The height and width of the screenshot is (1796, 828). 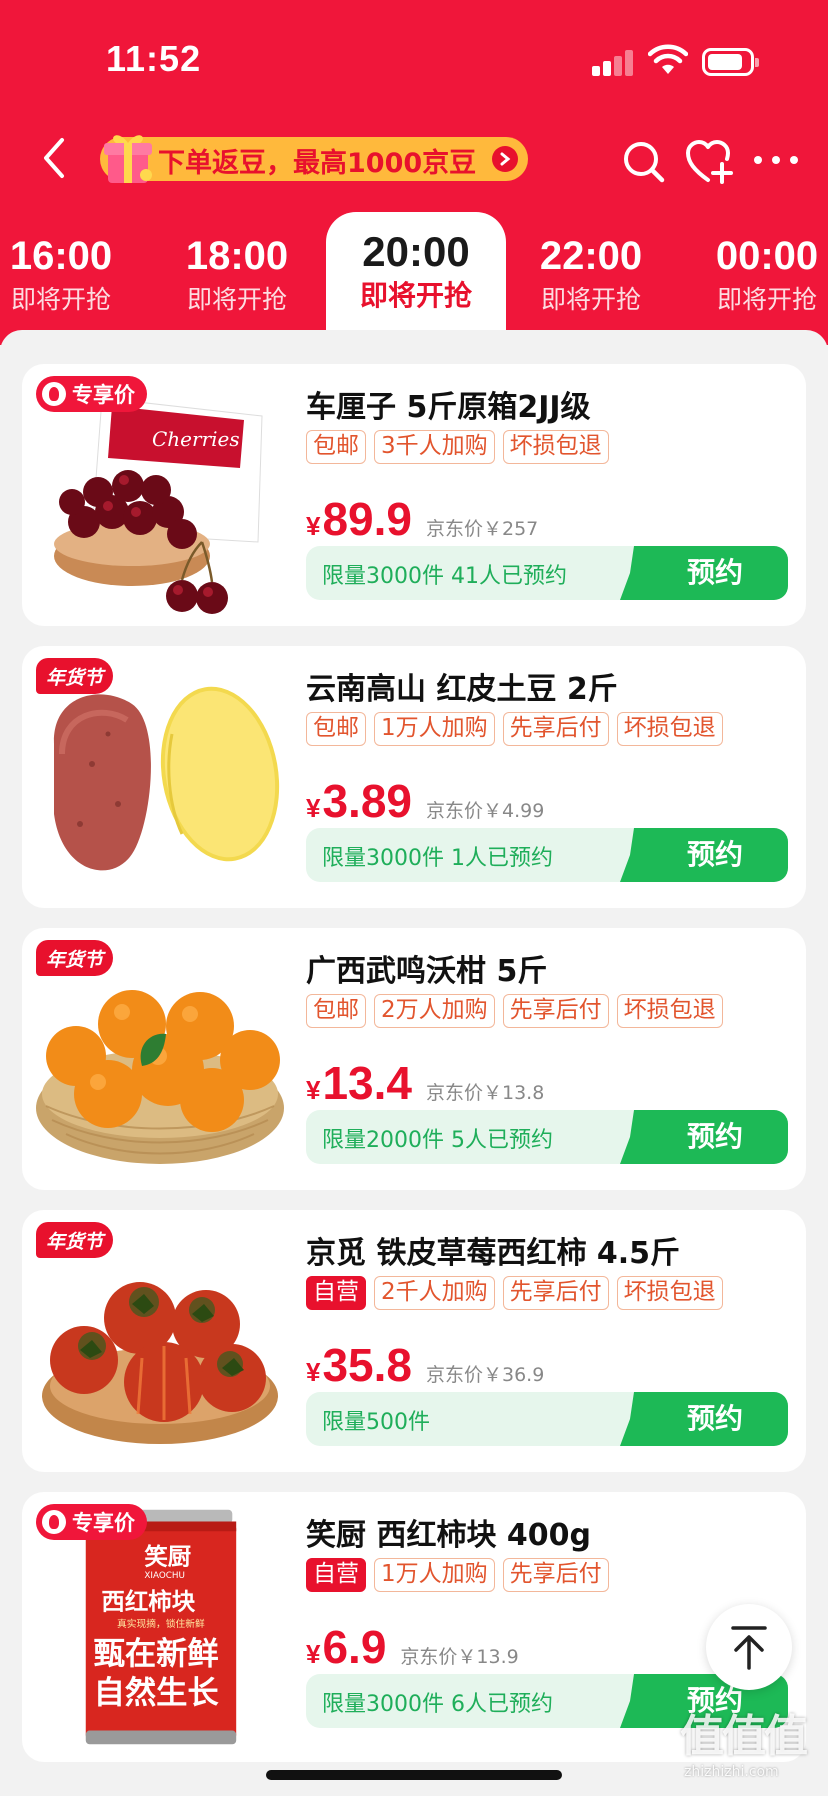 I want to click on more-menu-button, so click(x=776, y=160).